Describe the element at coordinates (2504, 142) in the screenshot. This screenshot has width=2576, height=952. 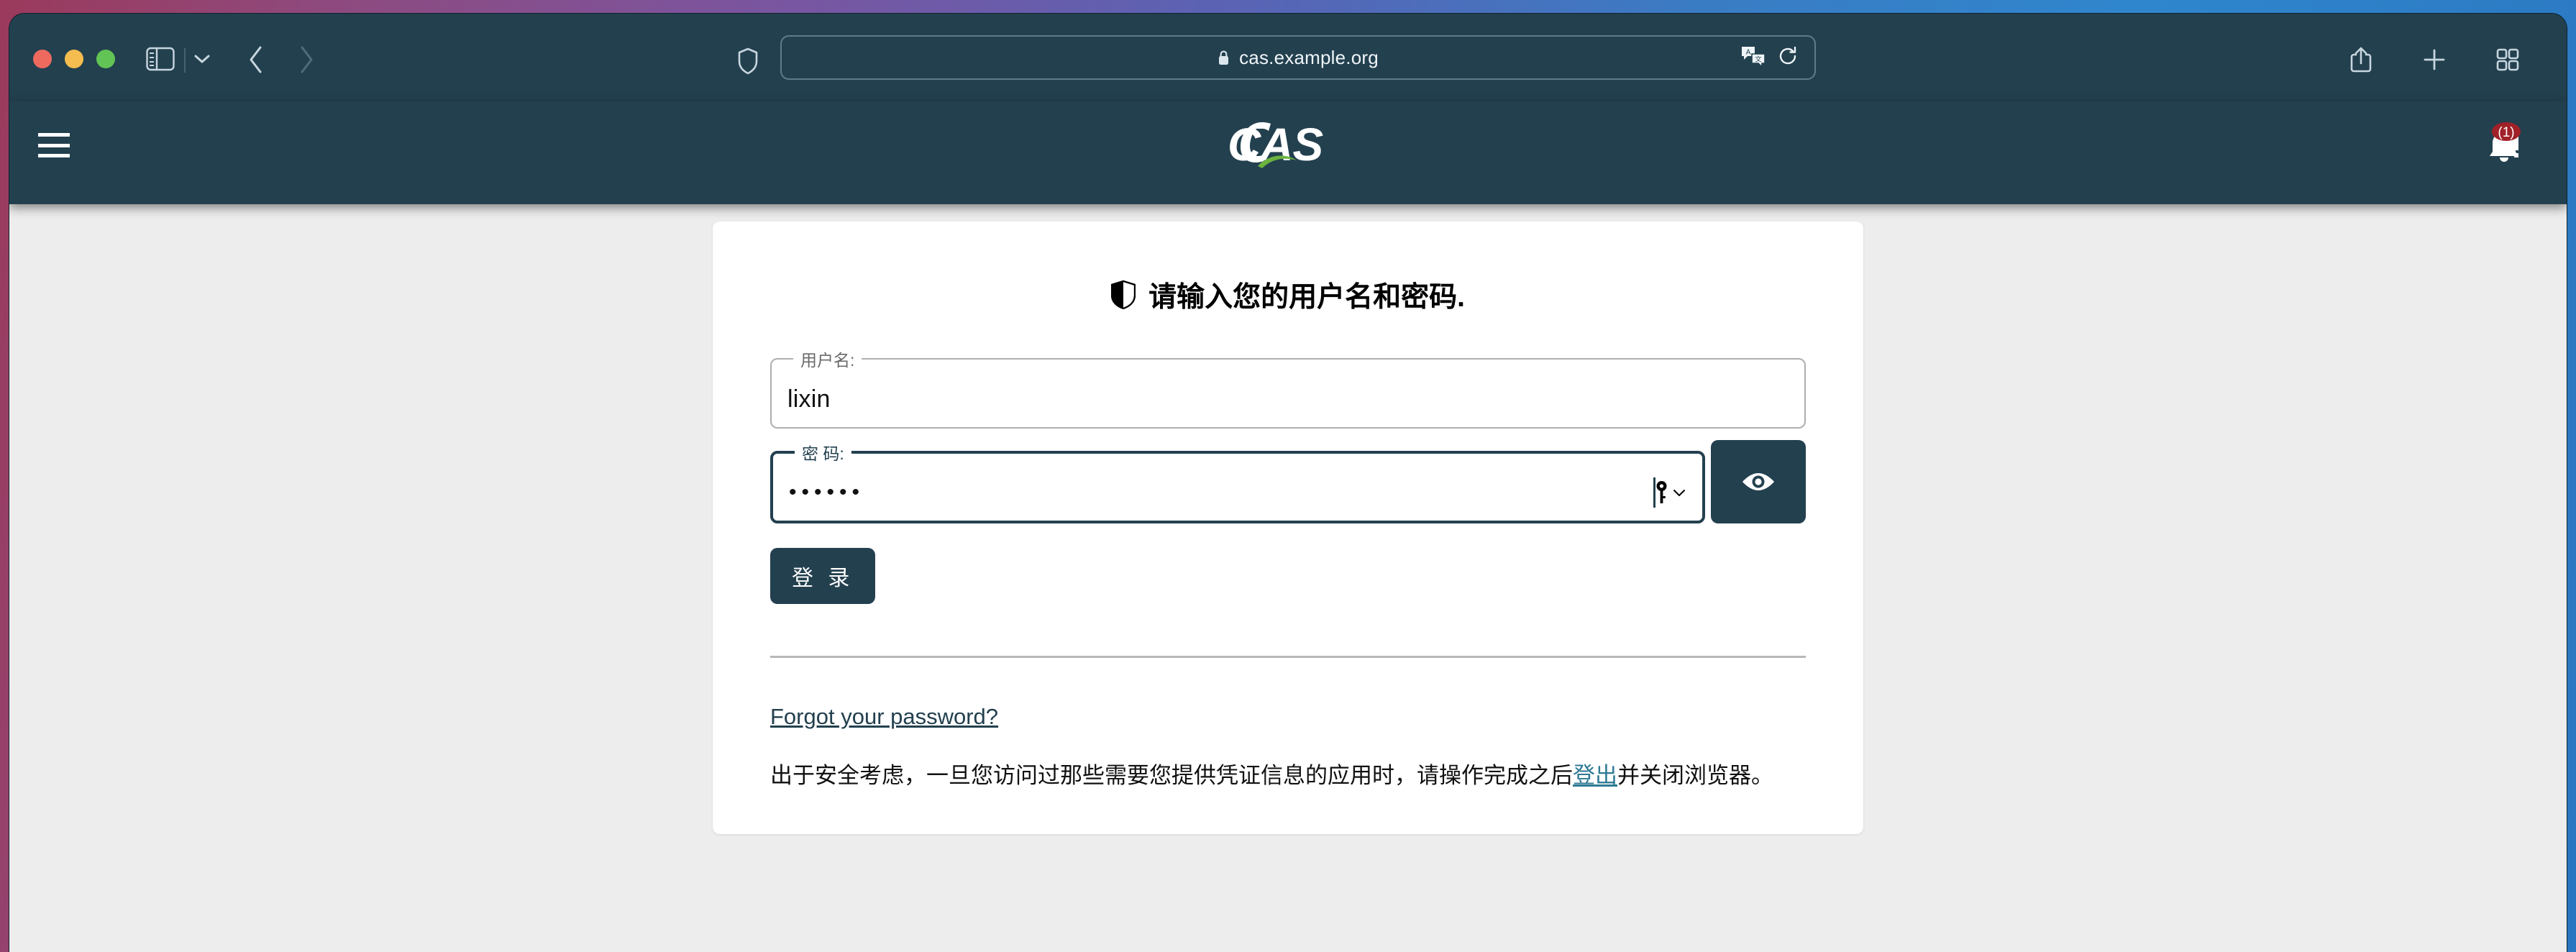
I see `notification-bell-icon: (1)` at that location.